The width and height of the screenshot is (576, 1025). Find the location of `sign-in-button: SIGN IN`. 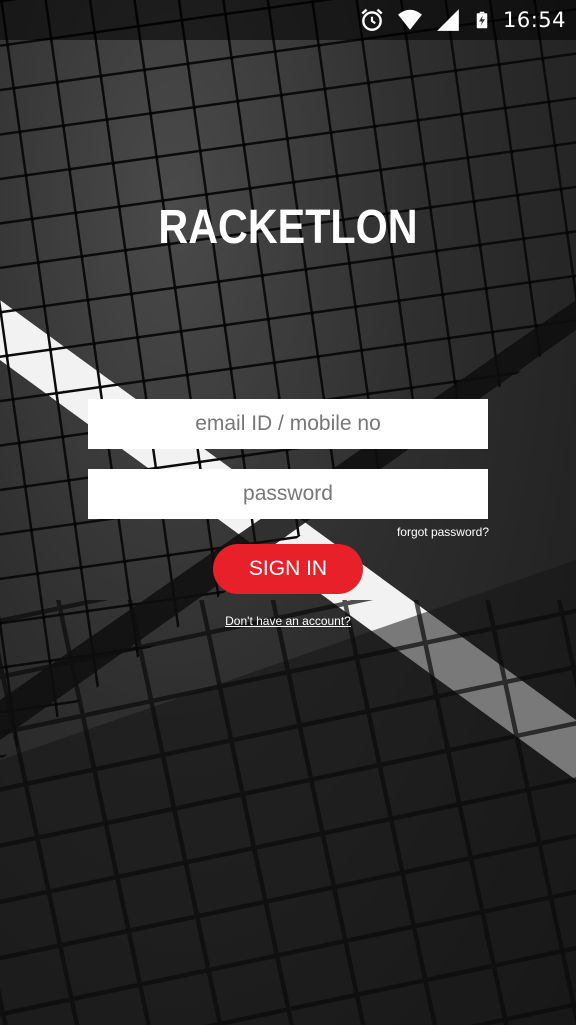

sign-in-button: SIGN IN is located at coordinates (288, 569).